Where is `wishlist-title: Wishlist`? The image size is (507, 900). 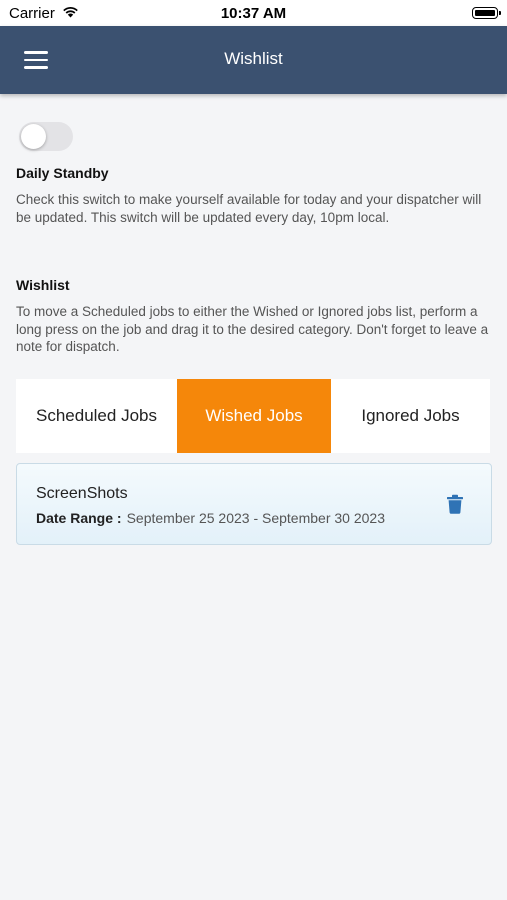 wishlist-title: Wishlist is located at coordinates (43, 285).